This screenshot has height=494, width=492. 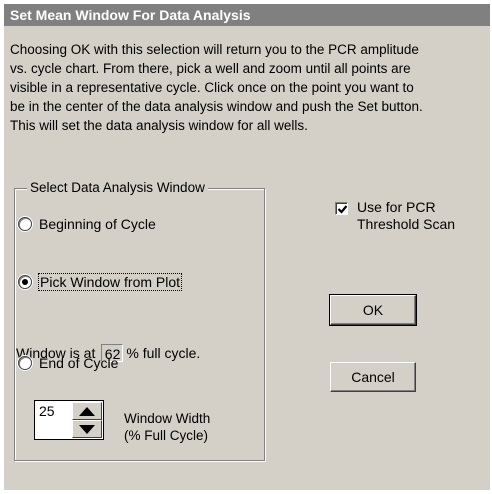 What do you see at coordinates (396, 207) in the screenshot?
I see `threshold-scan-label-line1: Use for PCR` at bounding box center [396, 207].